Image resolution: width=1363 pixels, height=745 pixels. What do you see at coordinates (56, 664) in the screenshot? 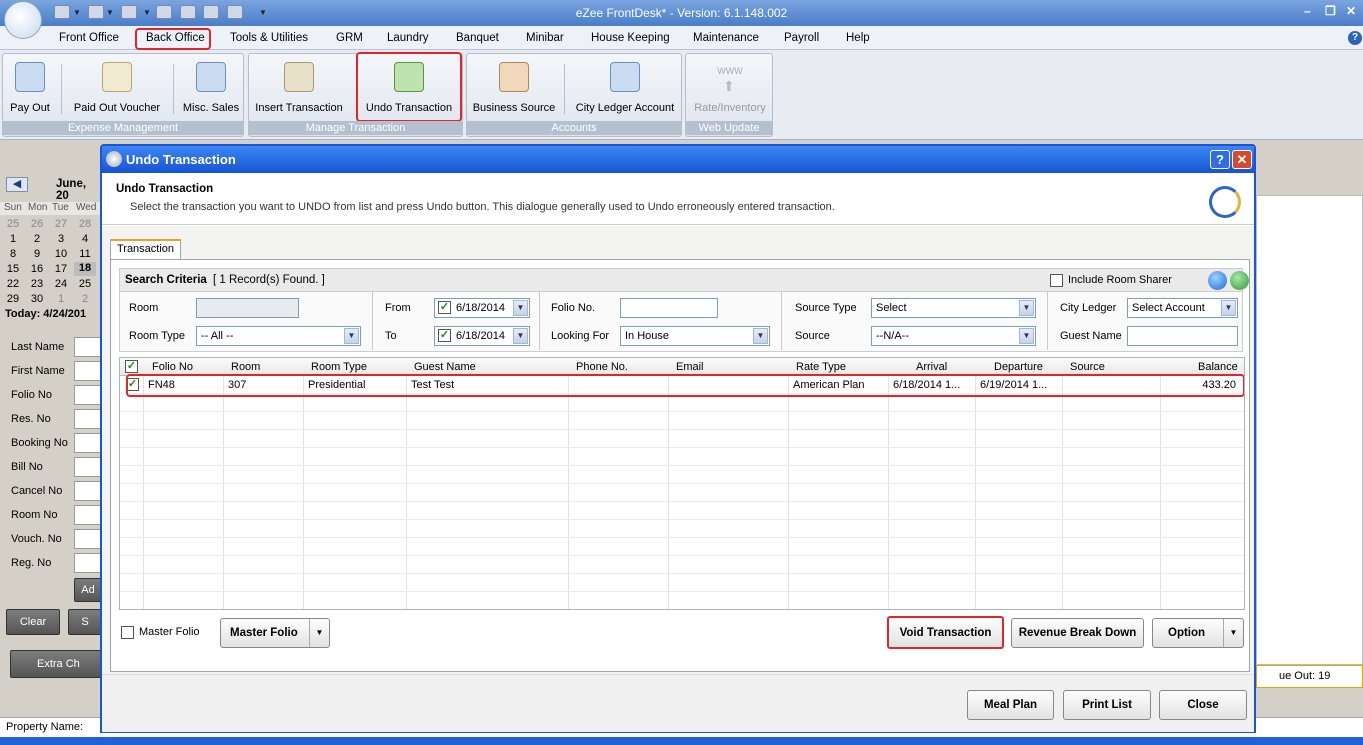
I see `extra-charge-button: Extra Ch` at bounding box center [56, 664].